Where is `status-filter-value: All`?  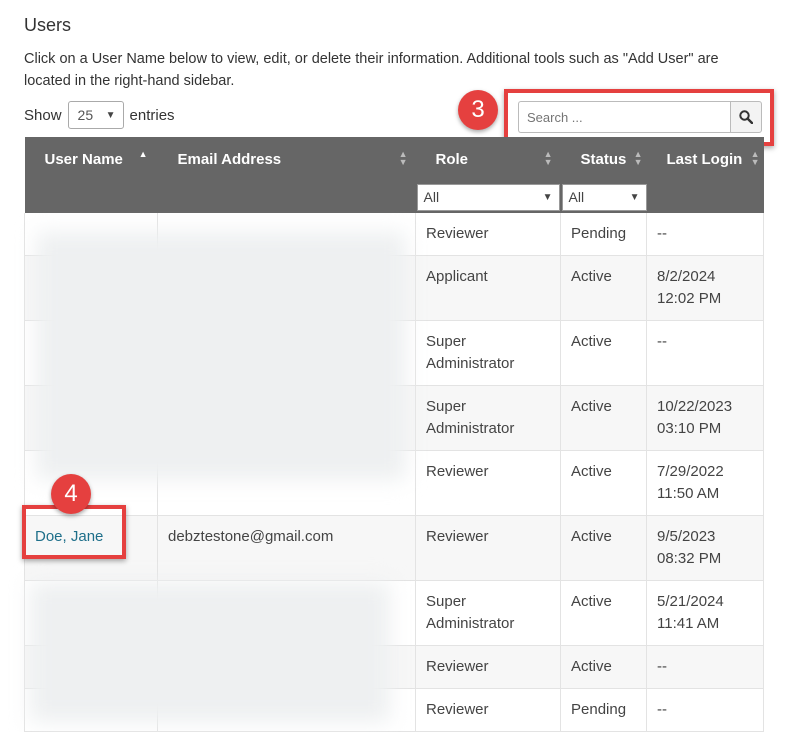 status-filter-value: All is located at coordinates (576, 197).